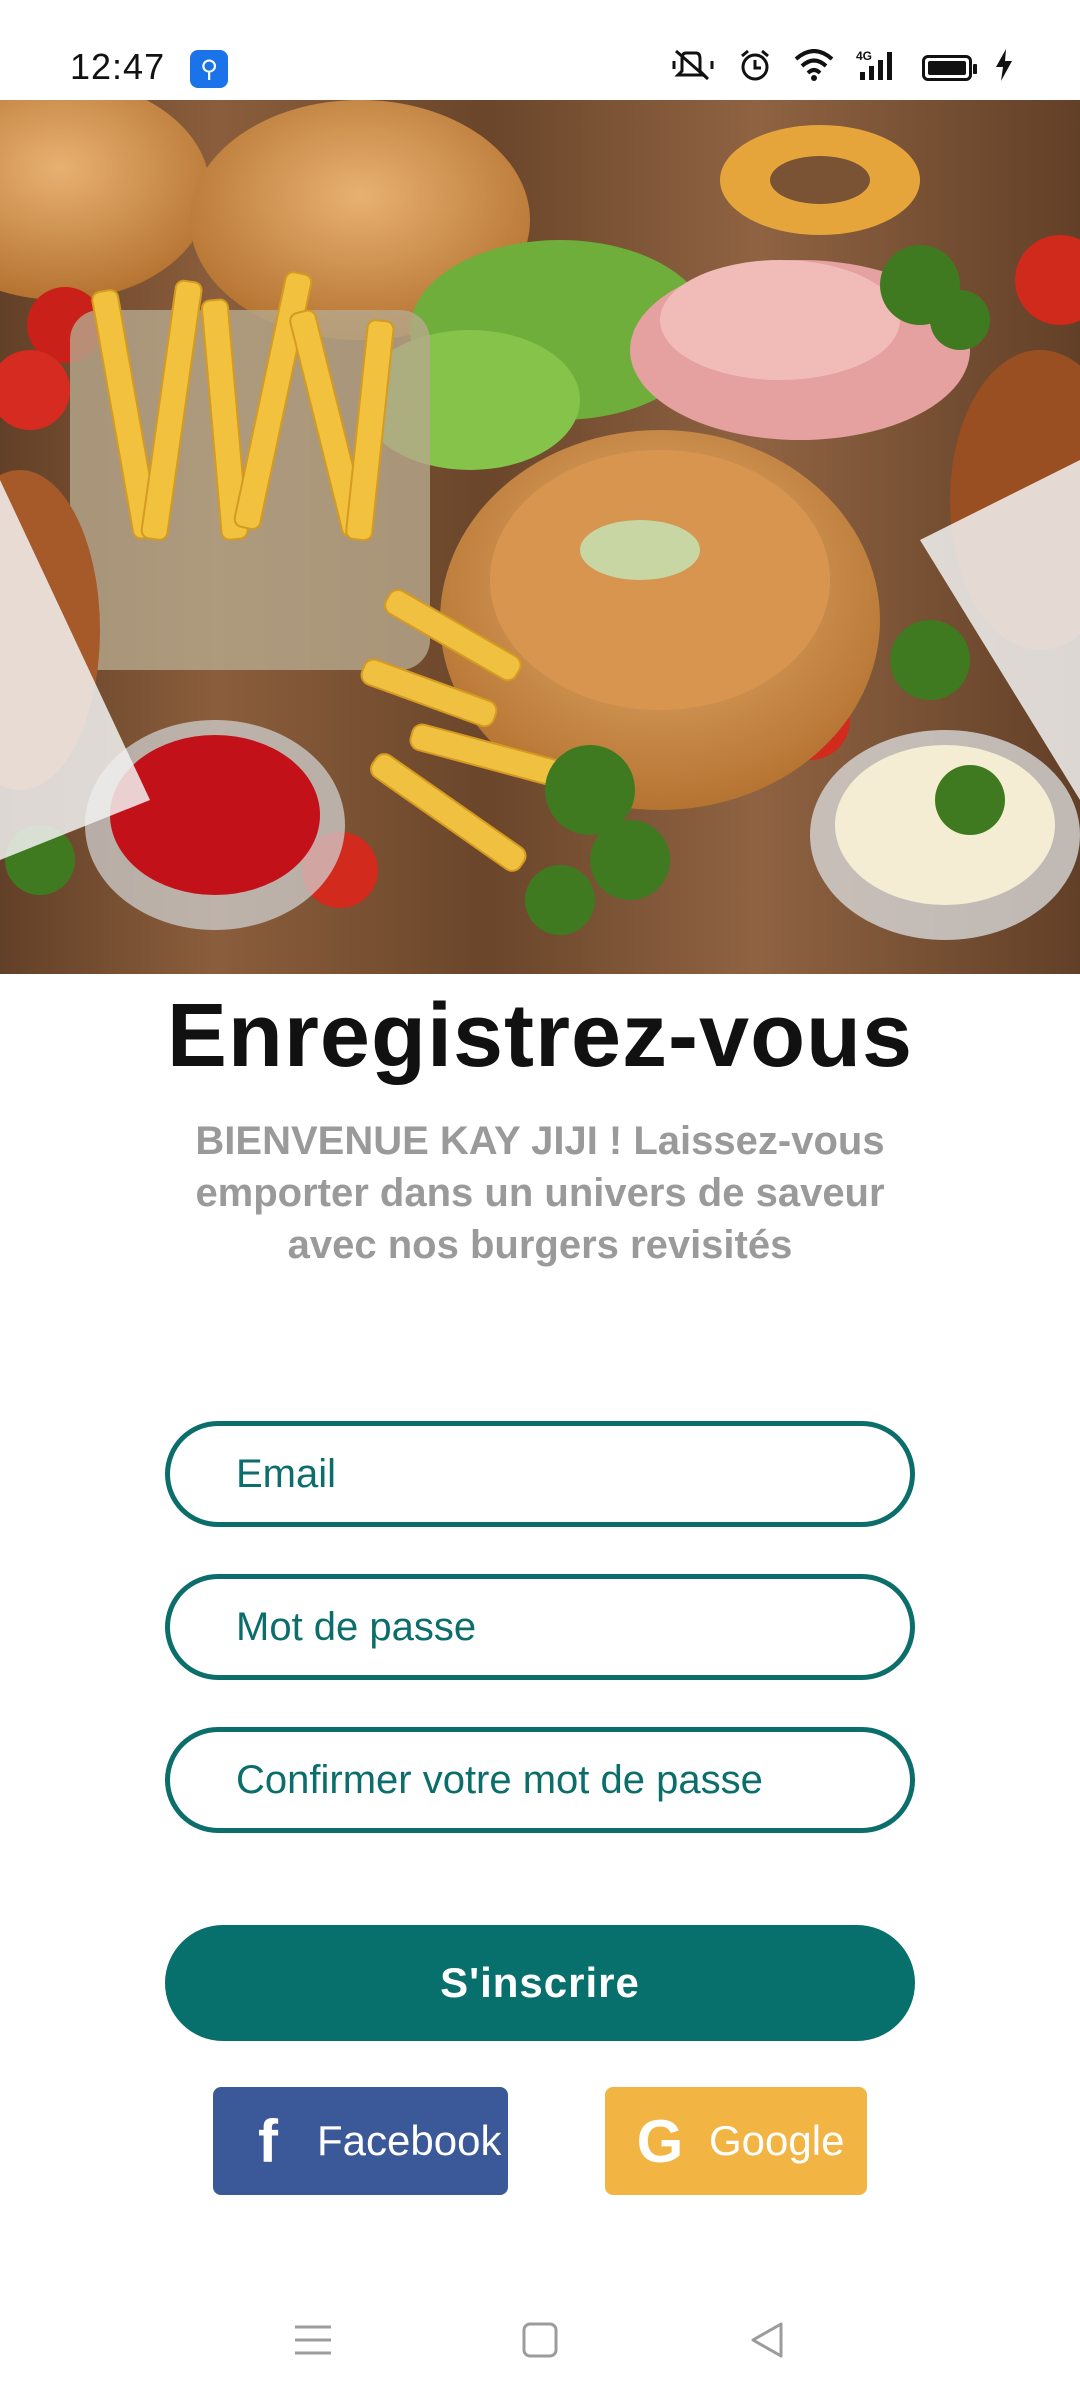 The height and width of the screenshot is (2400, 1080). Describe the element at coordinates (878, 68) in the screenshot. I see `signal-4g-icon: 4G` at that location.